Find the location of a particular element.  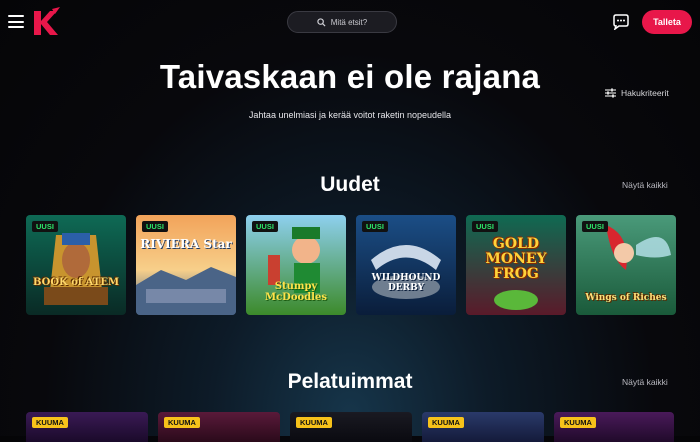

section-title-new: Uudet is located at coordinates (350, 184).